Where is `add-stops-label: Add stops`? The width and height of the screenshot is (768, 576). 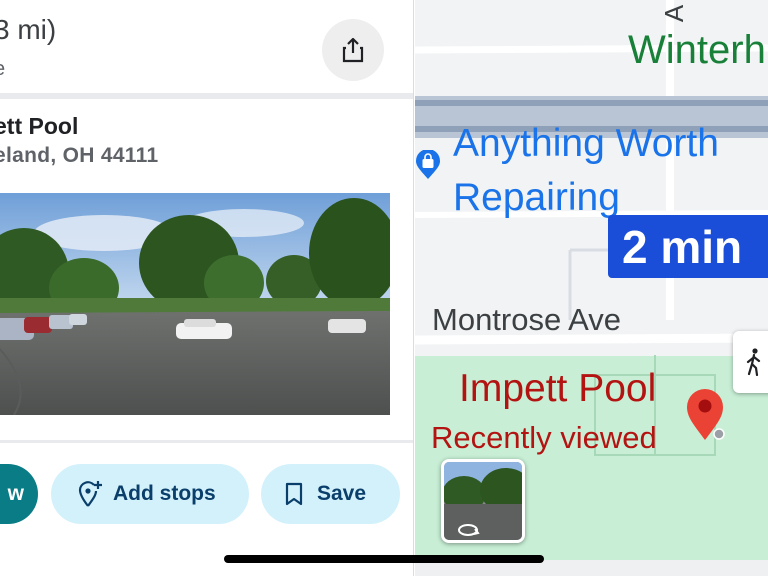
add-stops-label: Add stops is located at coordinates (164, 493).